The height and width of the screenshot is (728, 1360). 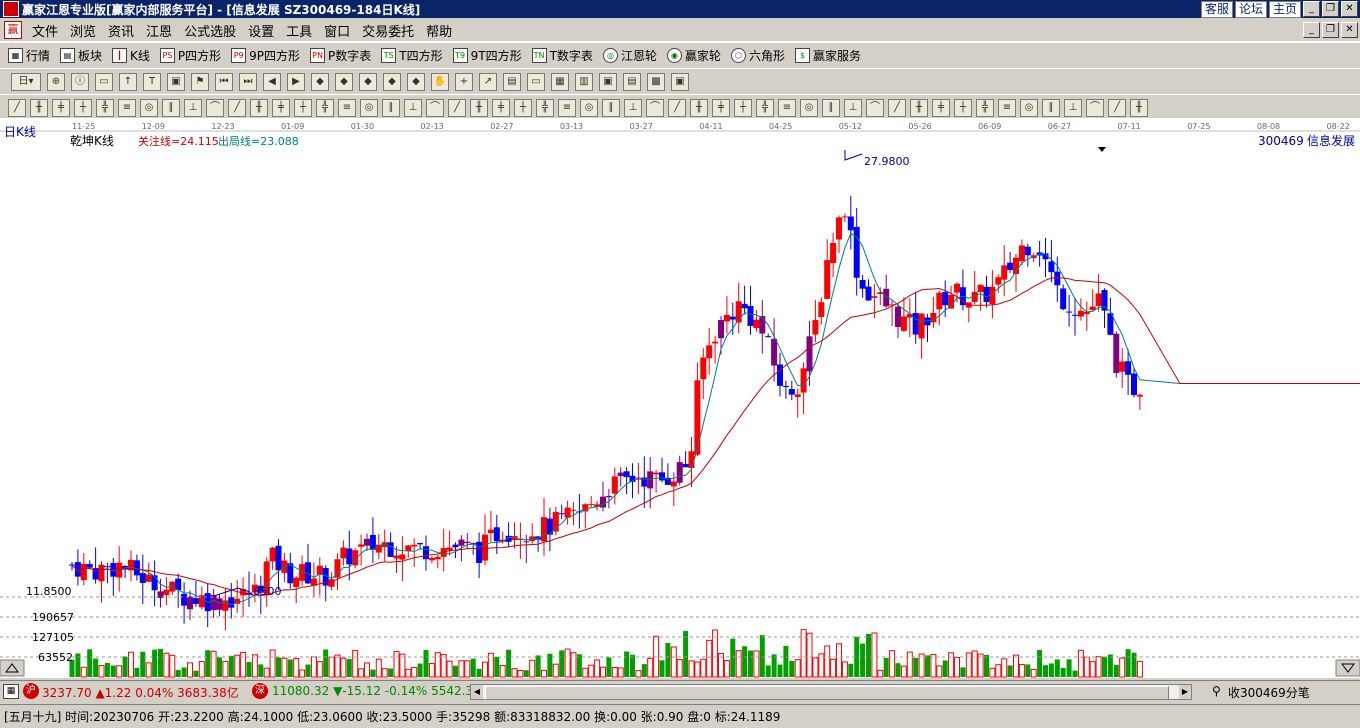 What do you see at coordinates (152, 81) in the screenshot?
I see `text-icon: T` at bounding box center [152, 81].